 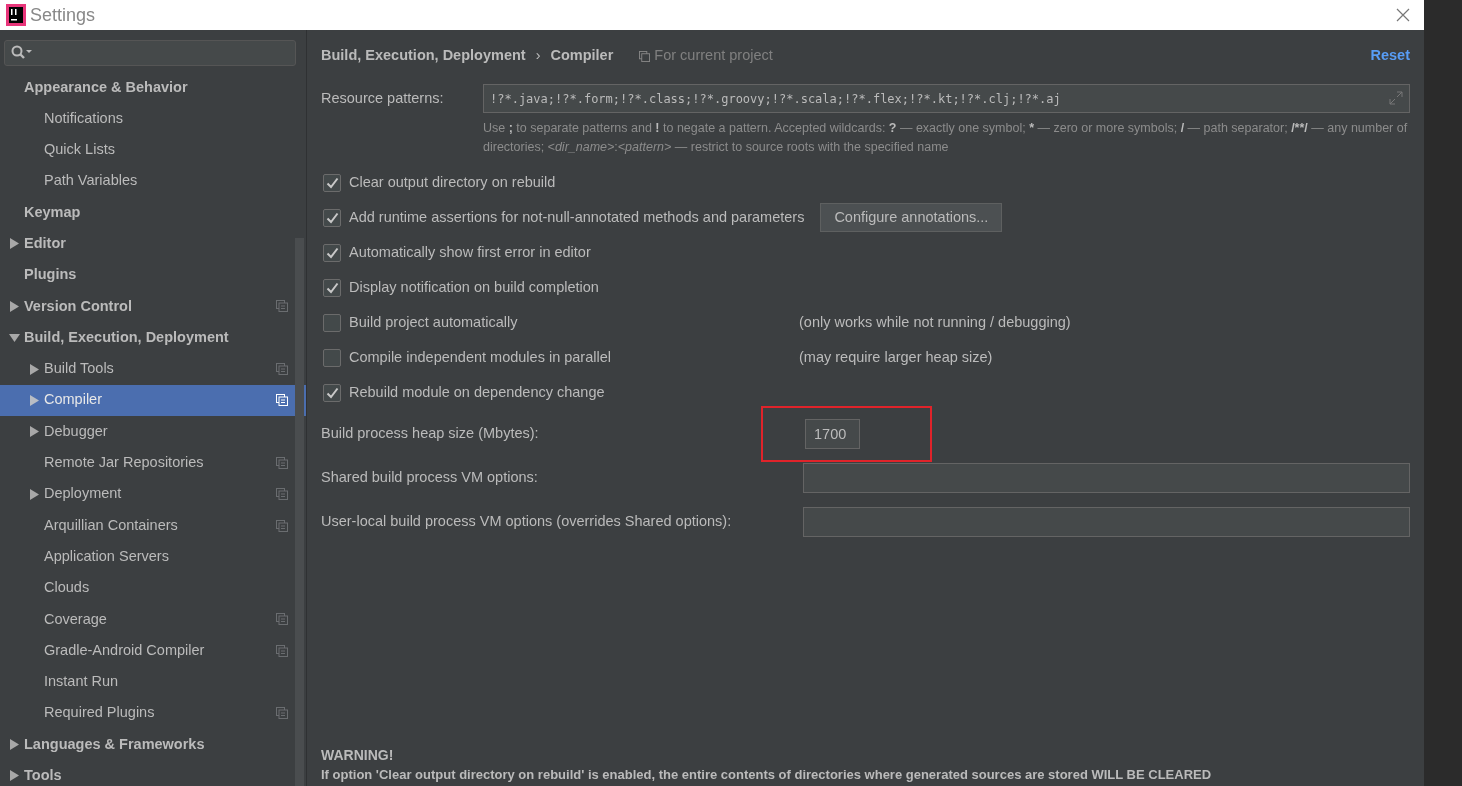 What do you see at coordinates (470, 252) in the screenshot?
I see `checkbox-label: Automatically show first error in editor` at bounding box center [470, 252].